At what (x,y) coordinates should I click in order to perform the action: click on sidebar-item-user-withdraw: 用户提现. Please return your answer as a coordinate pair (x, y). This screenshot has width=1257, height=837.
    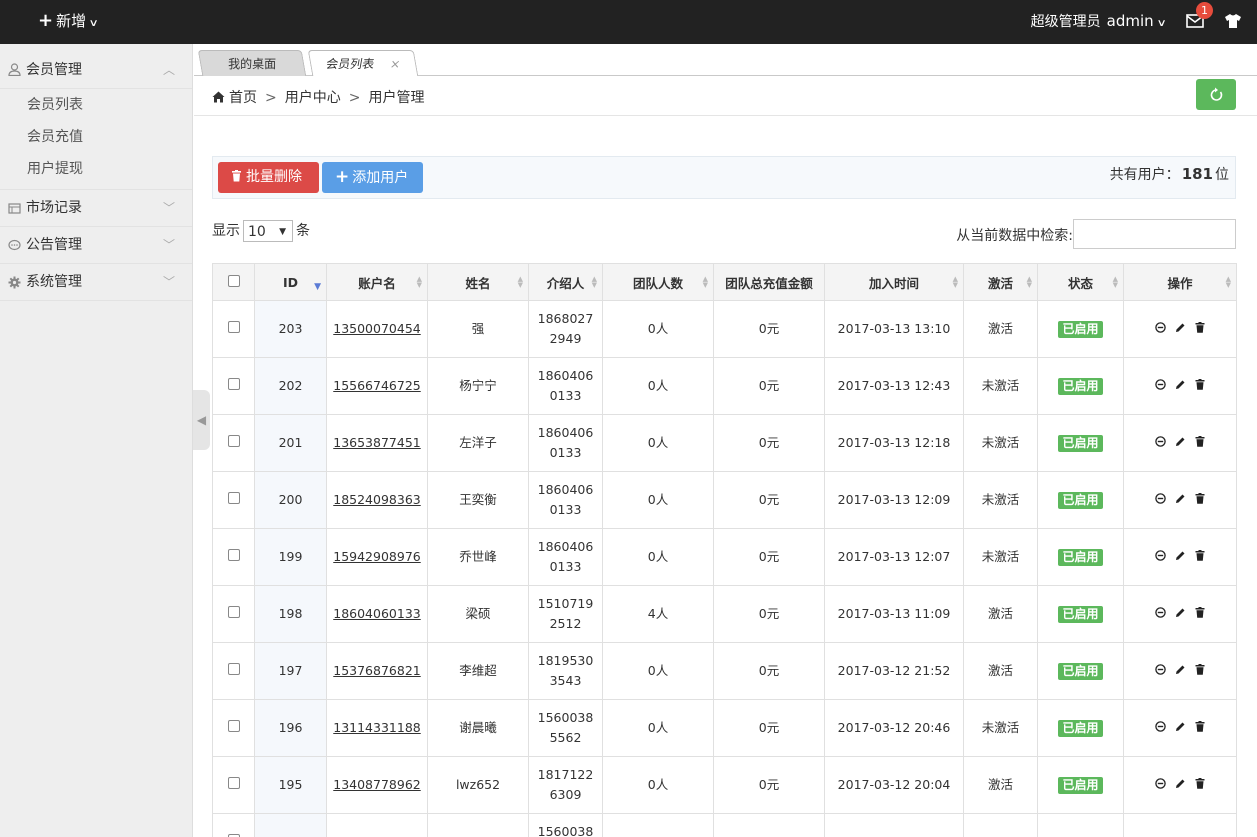
    Looking at the image, I should click on (96, 169).